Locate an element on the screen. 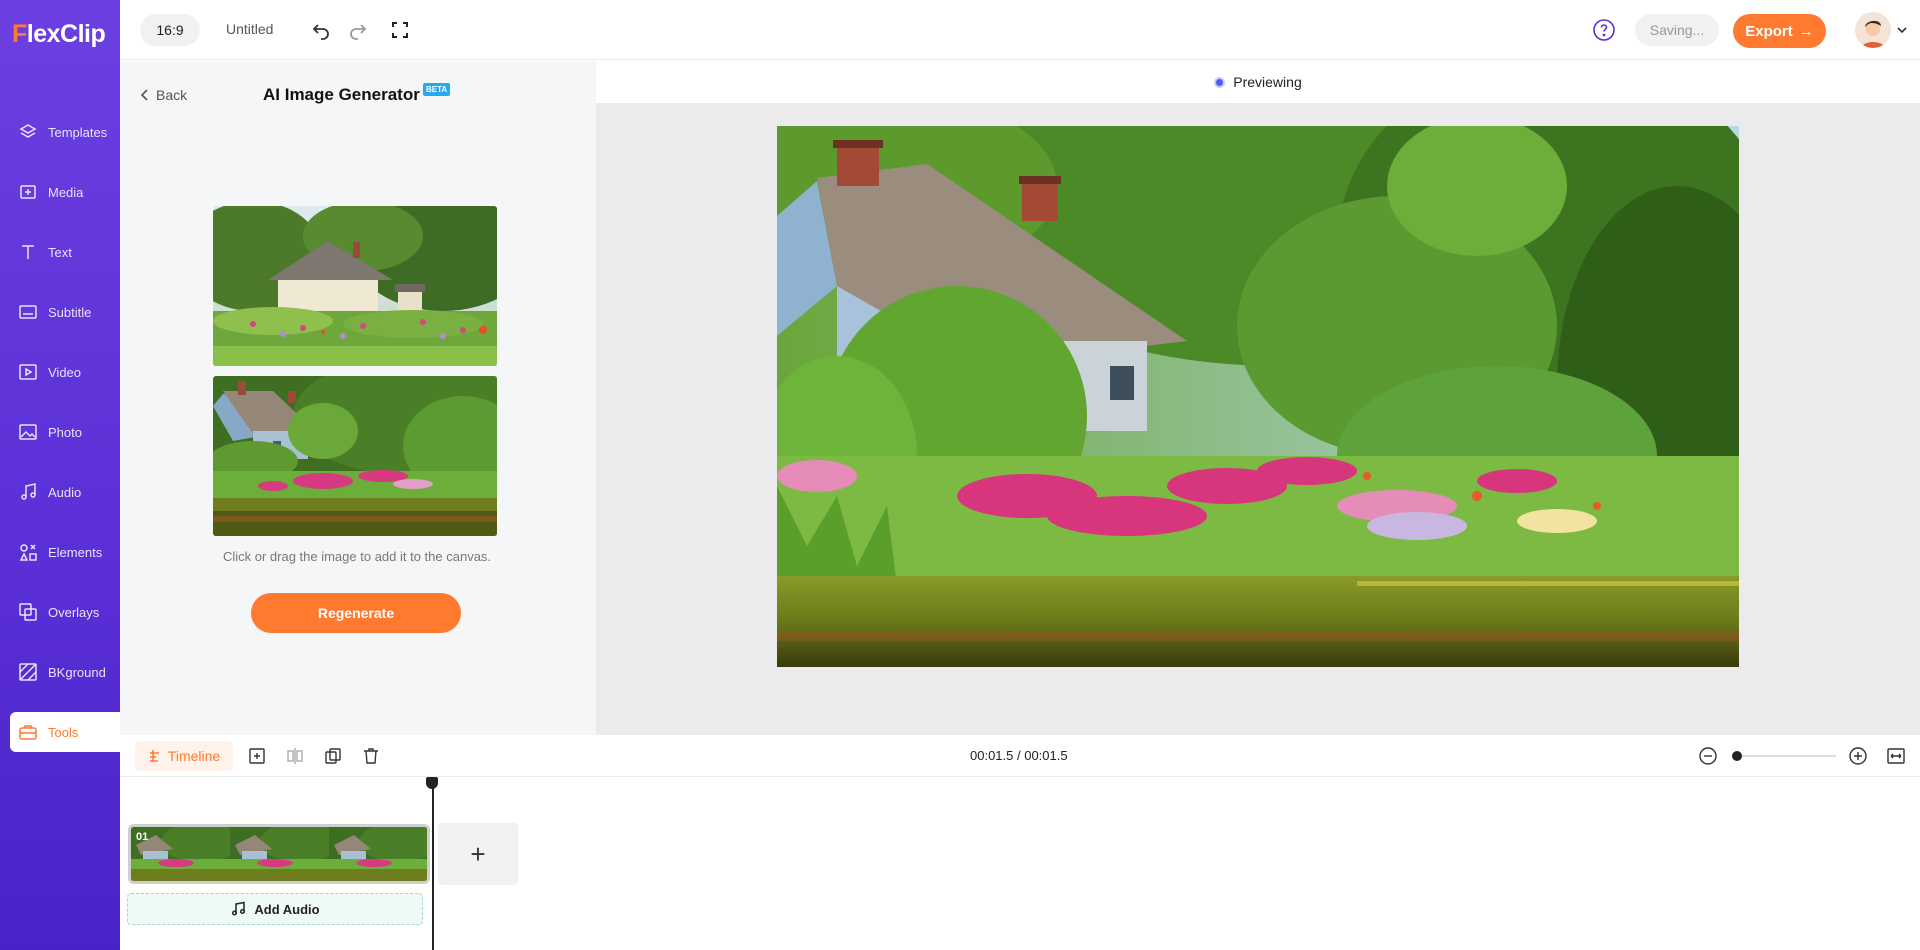 The height and width of the screenshot is (950, 1920). text-icon is located at coordinates (28, 252).